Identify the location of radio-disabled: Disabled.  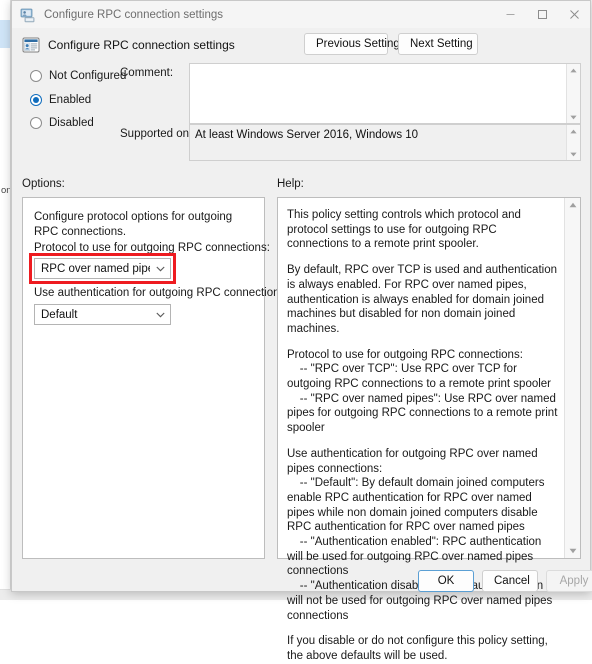
(62, 123).